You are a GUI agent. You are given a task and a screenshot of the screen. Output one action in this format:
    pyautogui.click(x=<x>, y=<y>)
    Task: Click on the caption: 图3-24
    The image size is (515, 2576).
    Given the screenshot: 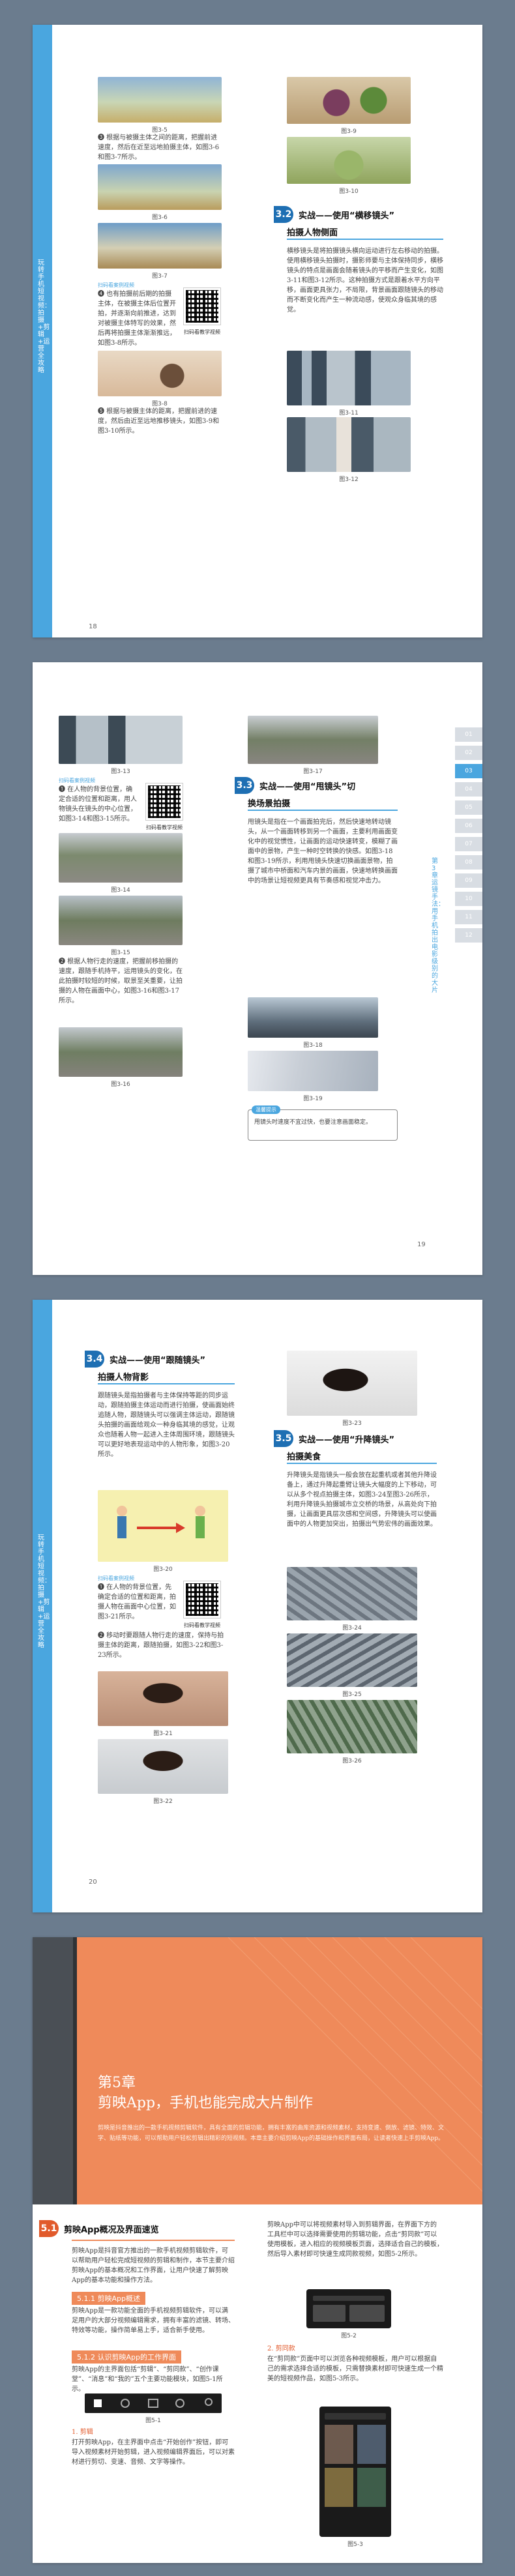 What is the action you would take?
    pyautogui.click(x=352, y=1628)
    